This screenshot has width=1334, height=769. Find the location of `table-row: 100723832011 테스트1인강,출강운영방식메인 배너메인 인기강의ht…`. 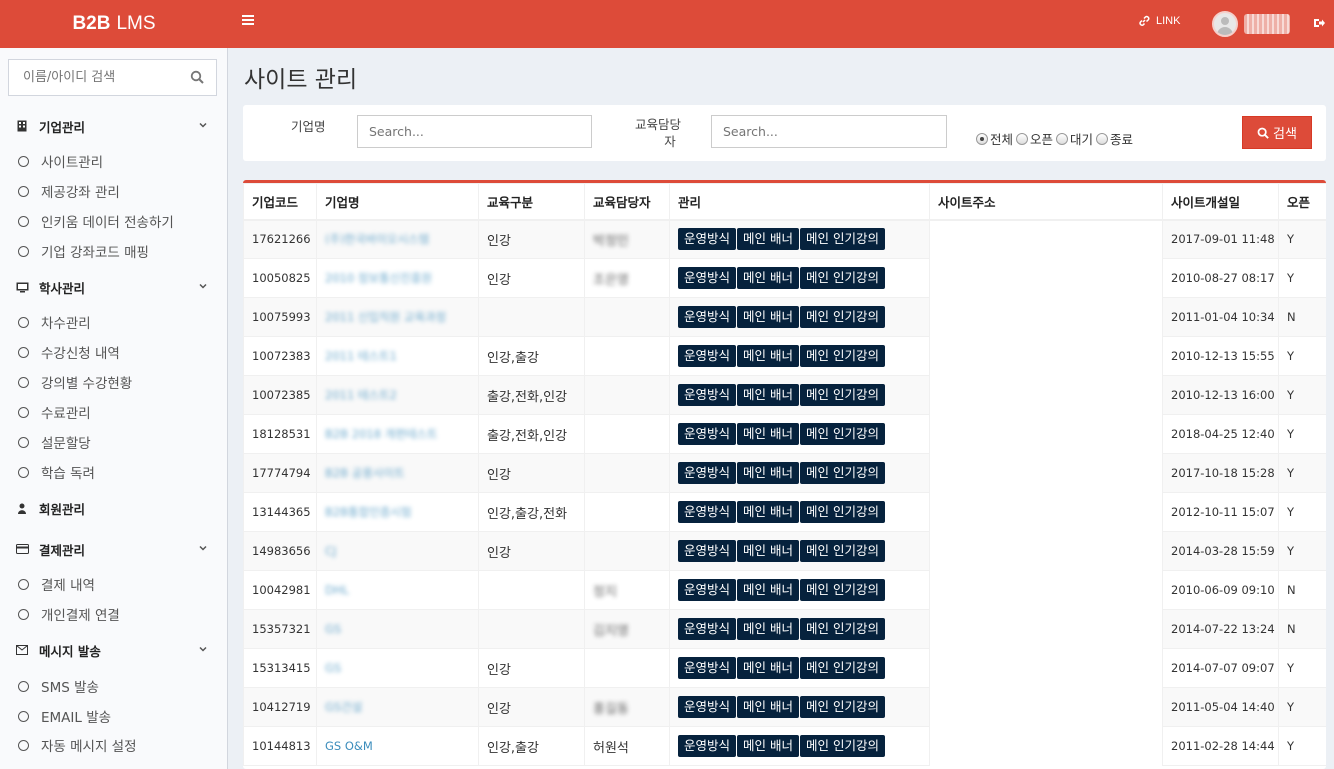

table-row: 100723832011 테스트1인강,출강운영방식메인 배너메인 인기강의ht… is located at coordinates (784, 356).